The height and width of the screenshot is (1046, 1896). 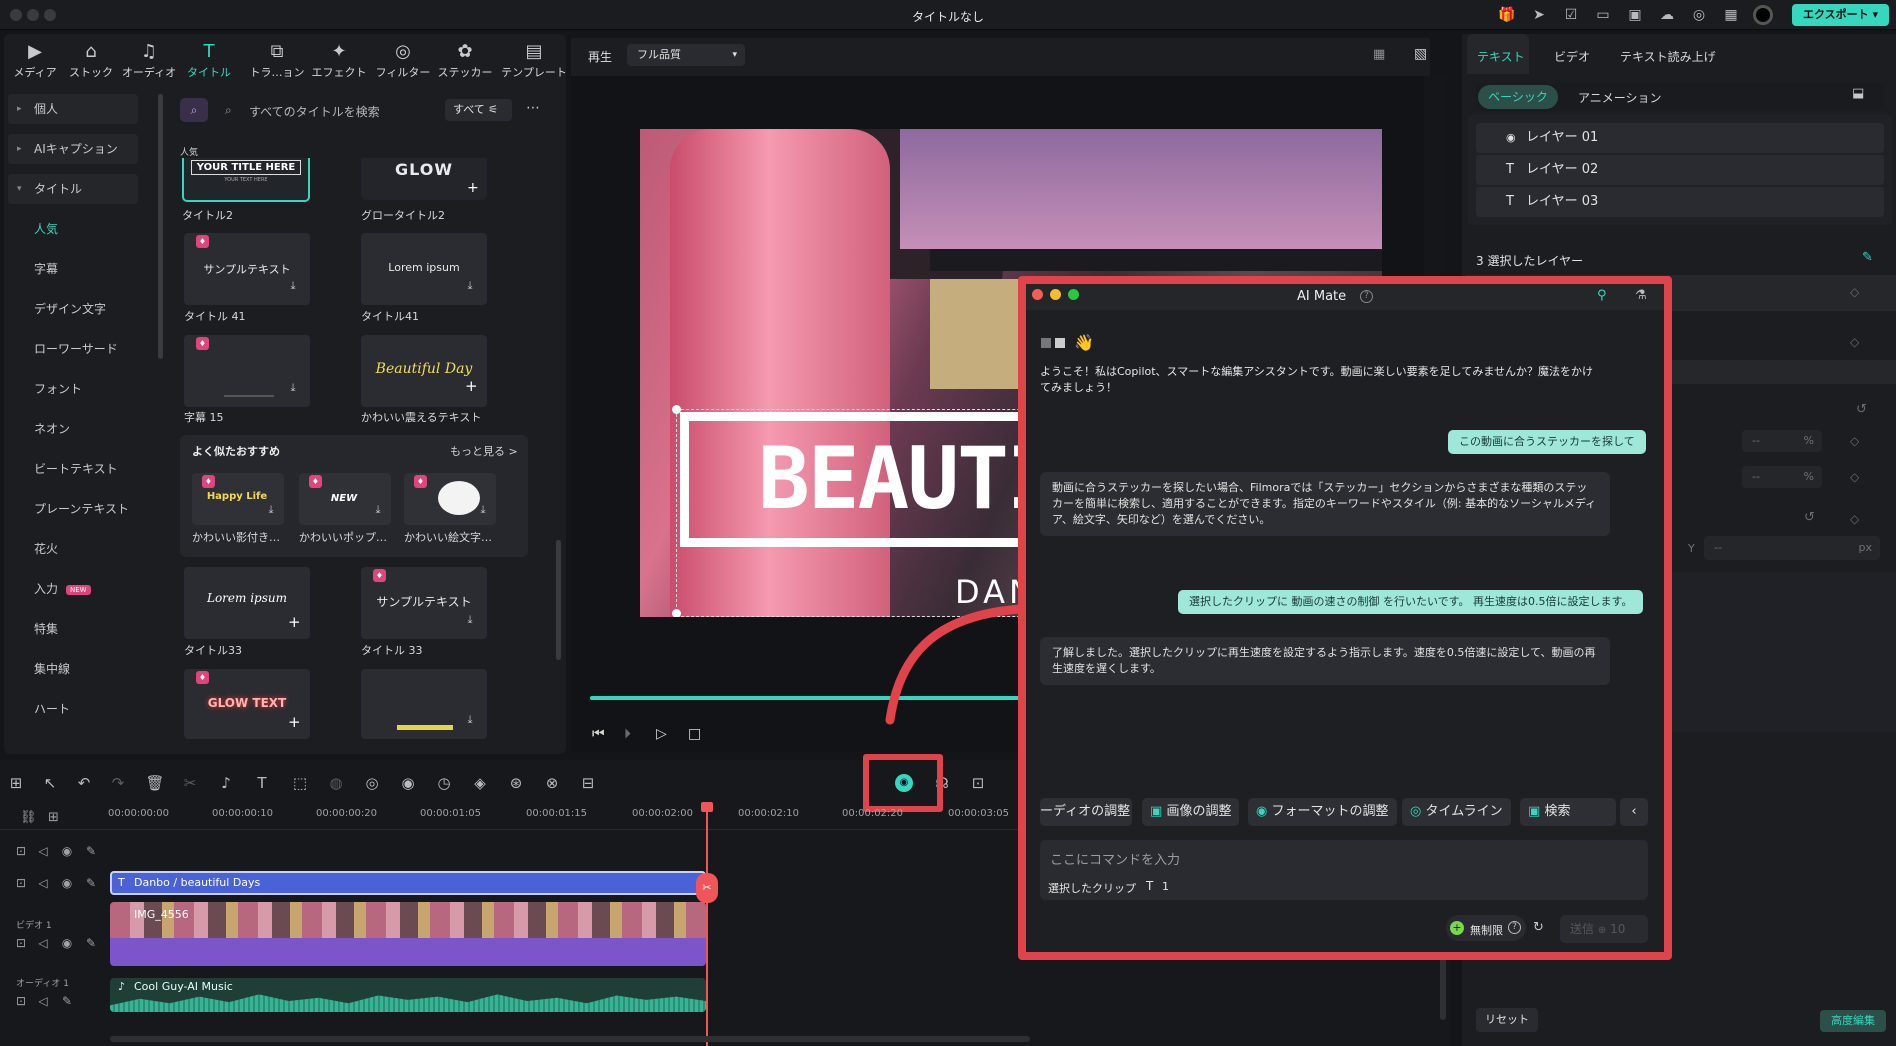 What do you see at coordinates (16, 783) in the screenshot?
I see `select-tool-icon: ⊞` at bounding box center [16, 783].